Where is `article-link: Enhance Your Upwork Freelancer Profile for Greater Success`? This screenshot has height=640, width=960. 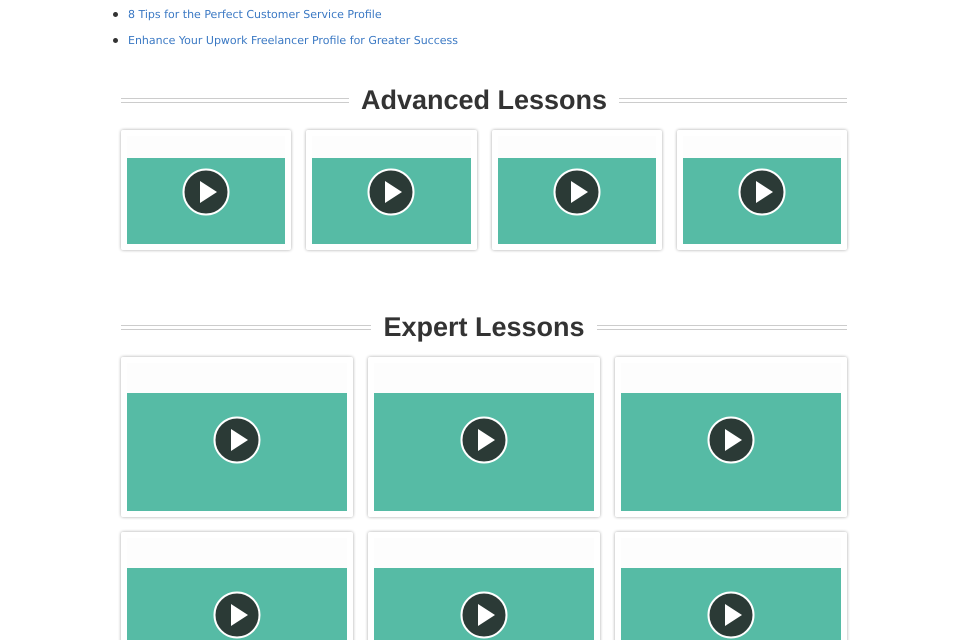
article-link: Enhance Your Upwork Freelancer Profile for Greater Success is located at coordinates (293, 40).